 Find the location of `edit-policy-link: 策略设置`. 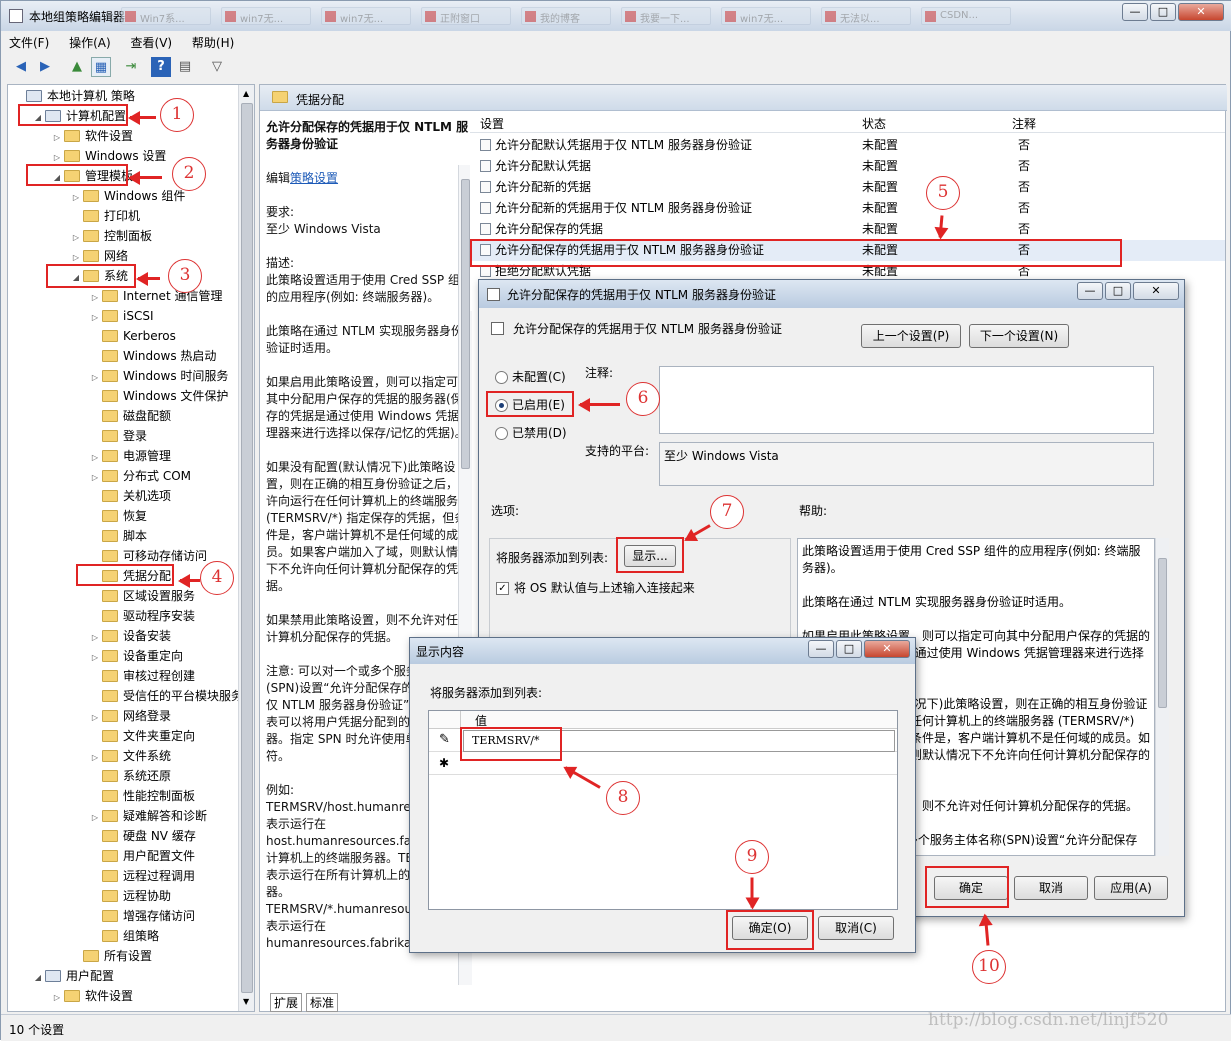

edit-policy-link: 策略设置 is located at coordinates (314, 178).